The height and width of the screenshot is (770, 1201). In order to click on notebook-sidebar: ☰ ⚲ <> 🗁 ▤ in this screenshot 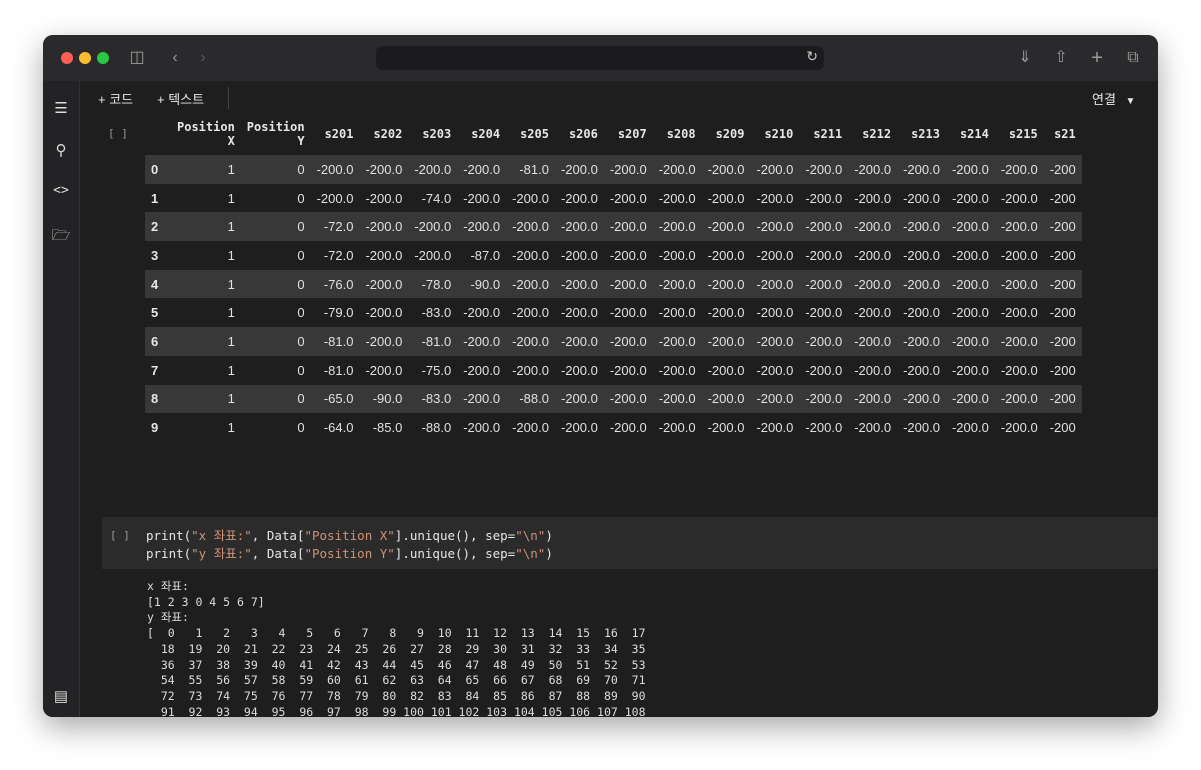, I will do `click(61, 399)`.